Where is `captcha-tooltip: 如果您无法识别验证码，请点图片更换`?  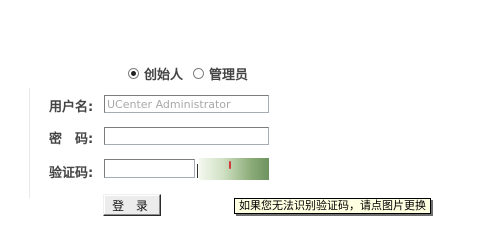
captcha-tooltip: 如果您无法识别验证码，请点图片更换 is located at coordinates (332, 206).